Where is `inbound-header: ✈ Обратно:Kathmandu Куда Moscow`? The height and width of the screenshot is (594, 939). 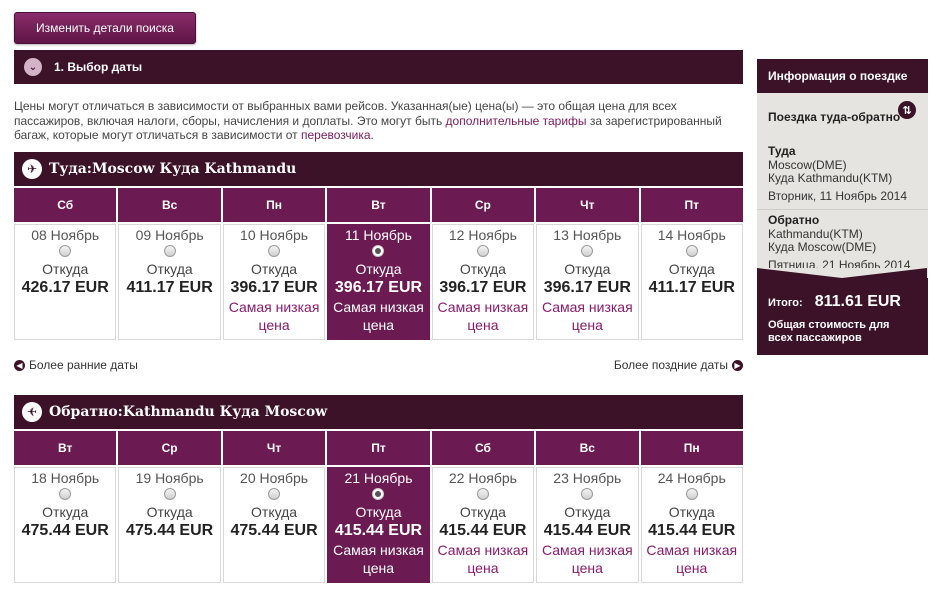 inbound-header: ✈ Обратно:Kathmandu Куда Moscow is located at coordinates (378, 412).